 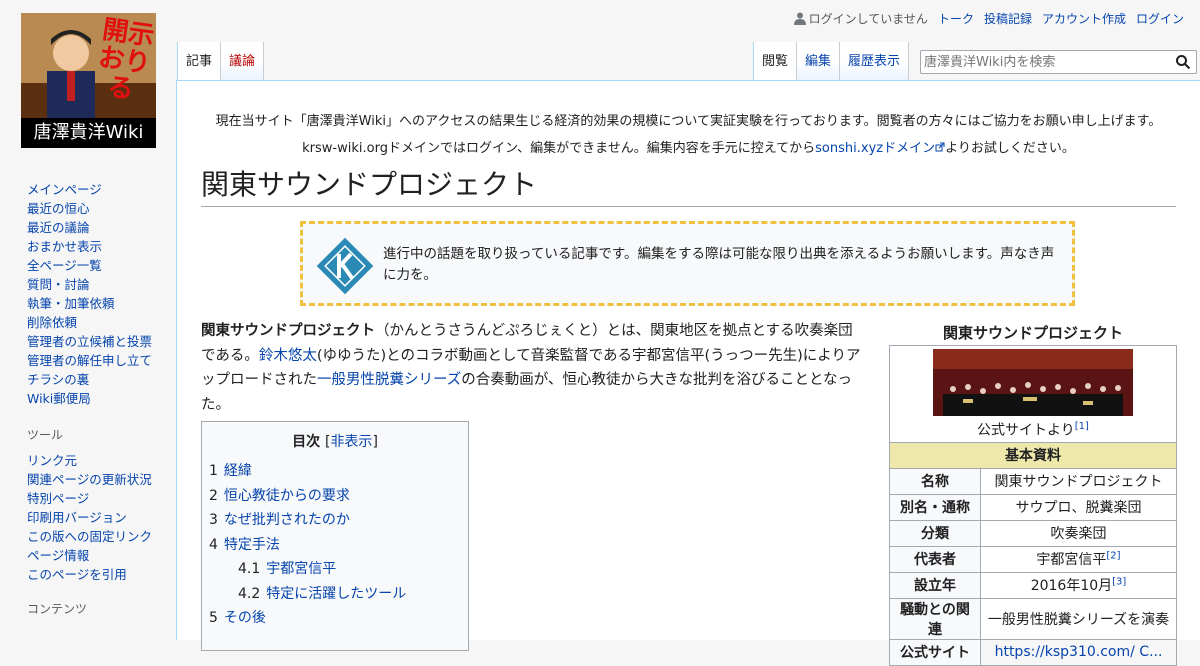 I want to click on toc-item: 3 なぜ批判されたのか, so click(x=338, y=520).